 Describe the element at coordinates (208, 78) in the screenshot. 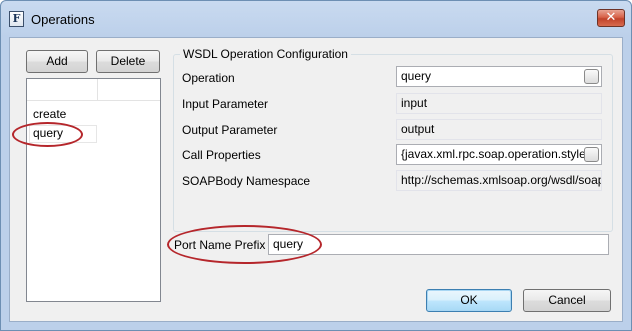

I see `operation-label: Operation` at that location.